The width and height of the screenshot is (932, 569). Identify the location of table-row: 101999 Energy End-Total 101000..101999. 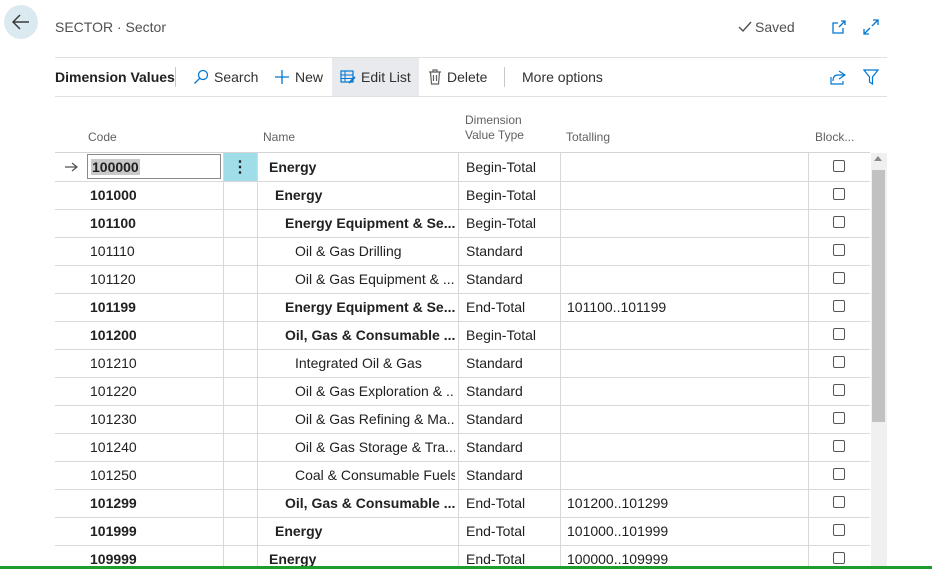
(462, 531).